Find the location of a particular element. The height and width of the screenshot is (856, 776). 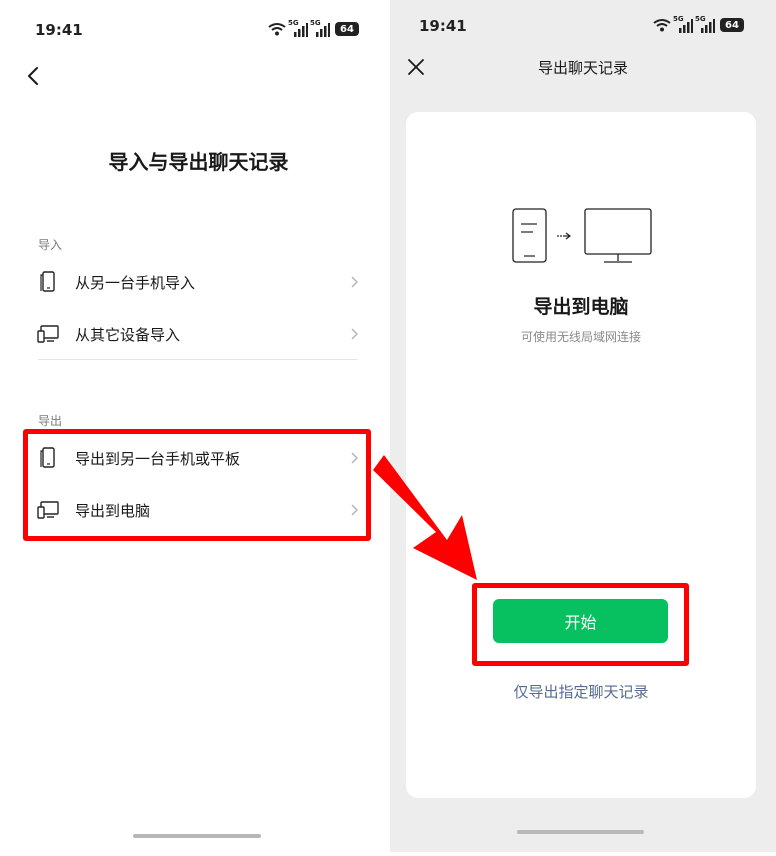

section-label-import: 导入 is located at coordinates (50, 245).